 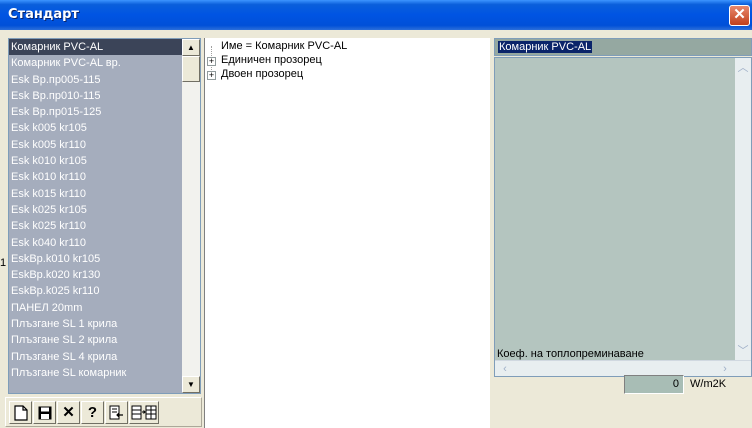 What do you see at coordinates (96, 373) in the screenshot?
I see `list-item: Плъзгане SL комарник` at bounding box center [96, 373].